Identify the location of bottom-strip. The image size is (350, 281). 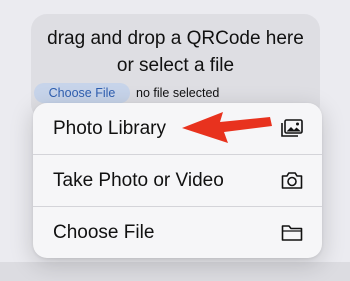
(175, 271).